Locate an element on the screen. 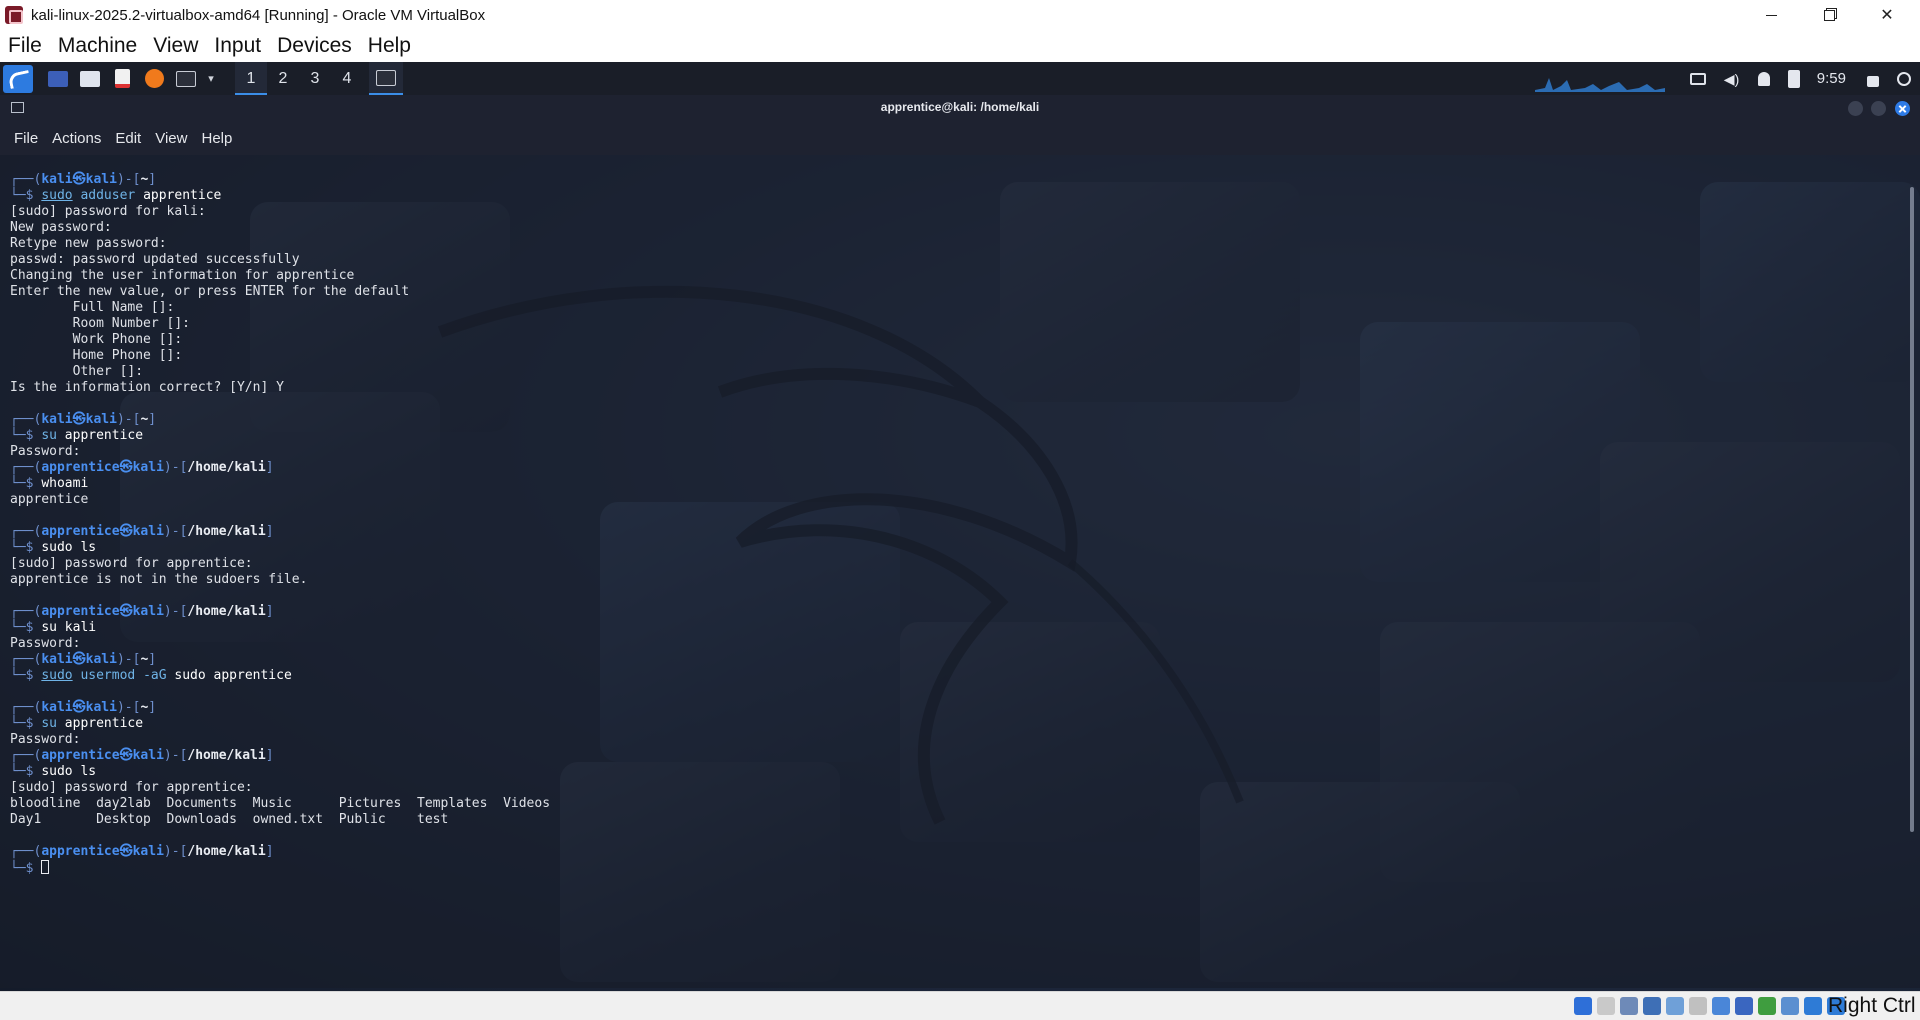  floppy-icon is located at coordinates (1721, 1006).